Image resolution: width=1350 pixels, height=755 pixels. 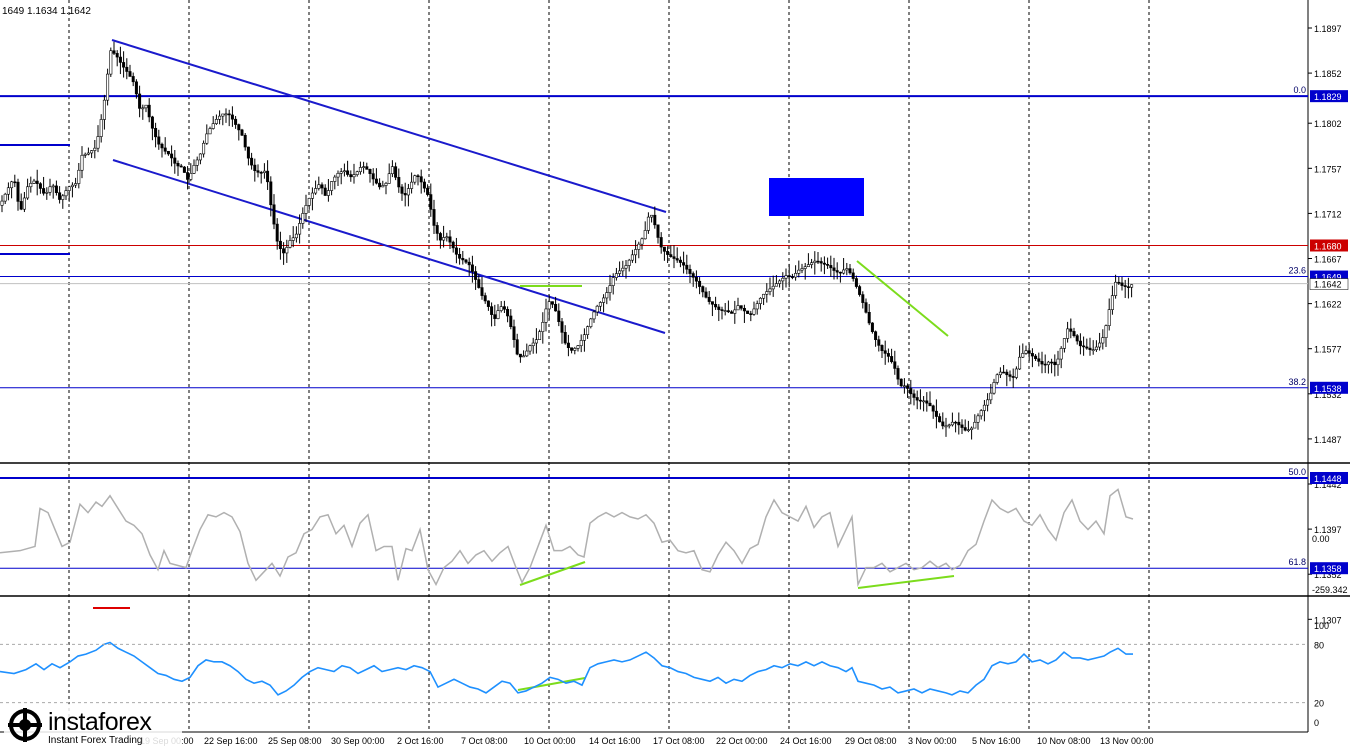 I want to click on time-tick-label-6: 14 Oct 16:00, so click(x=615, y=741).